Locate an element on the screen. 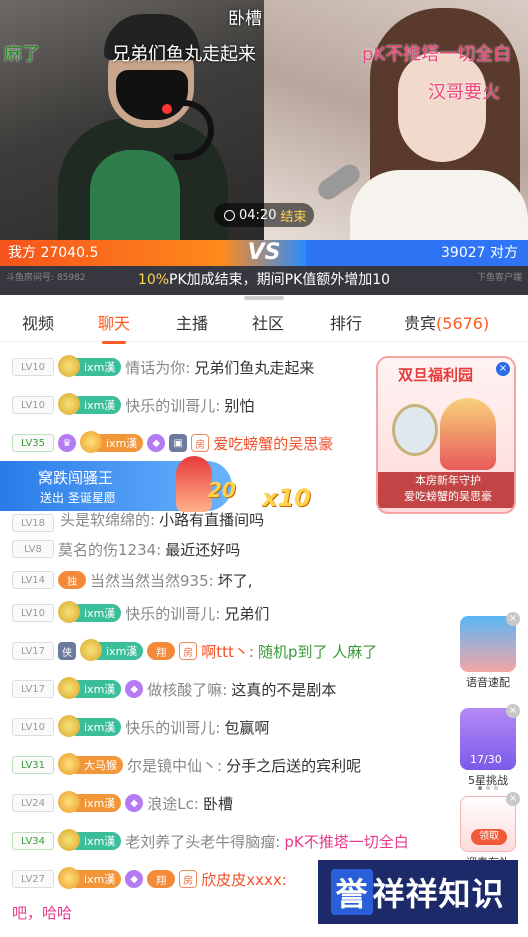  danmaku-4: 汉哥要火 is located at coordinates (464, 92).